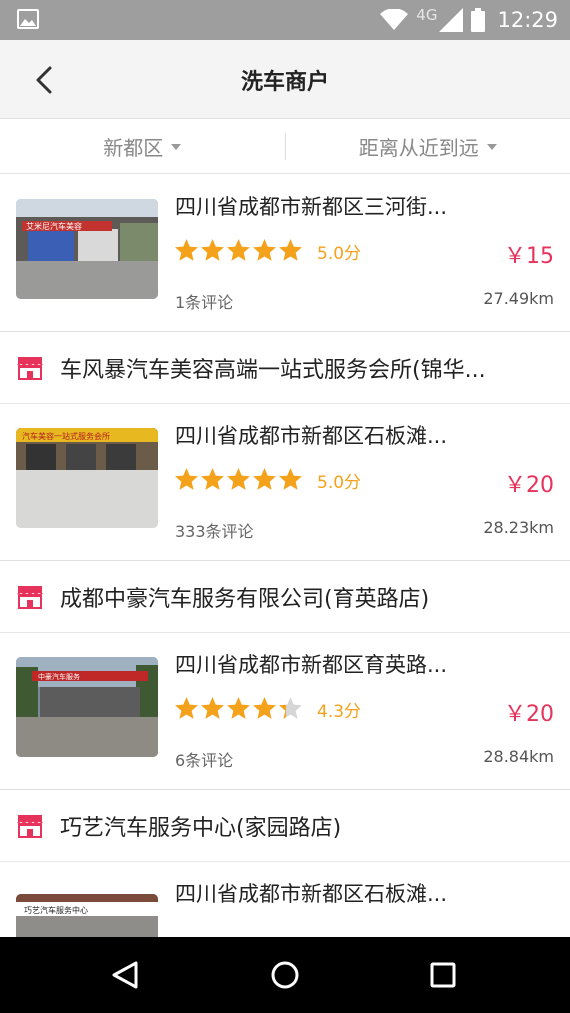 Image resolution: width=570 pixels, height=1013 pixels. Describe the element at coordinates (245, 599) in the screenshot. I see `store-name: 成都中豪汽车服务有限公司(育英路店)` at that location.